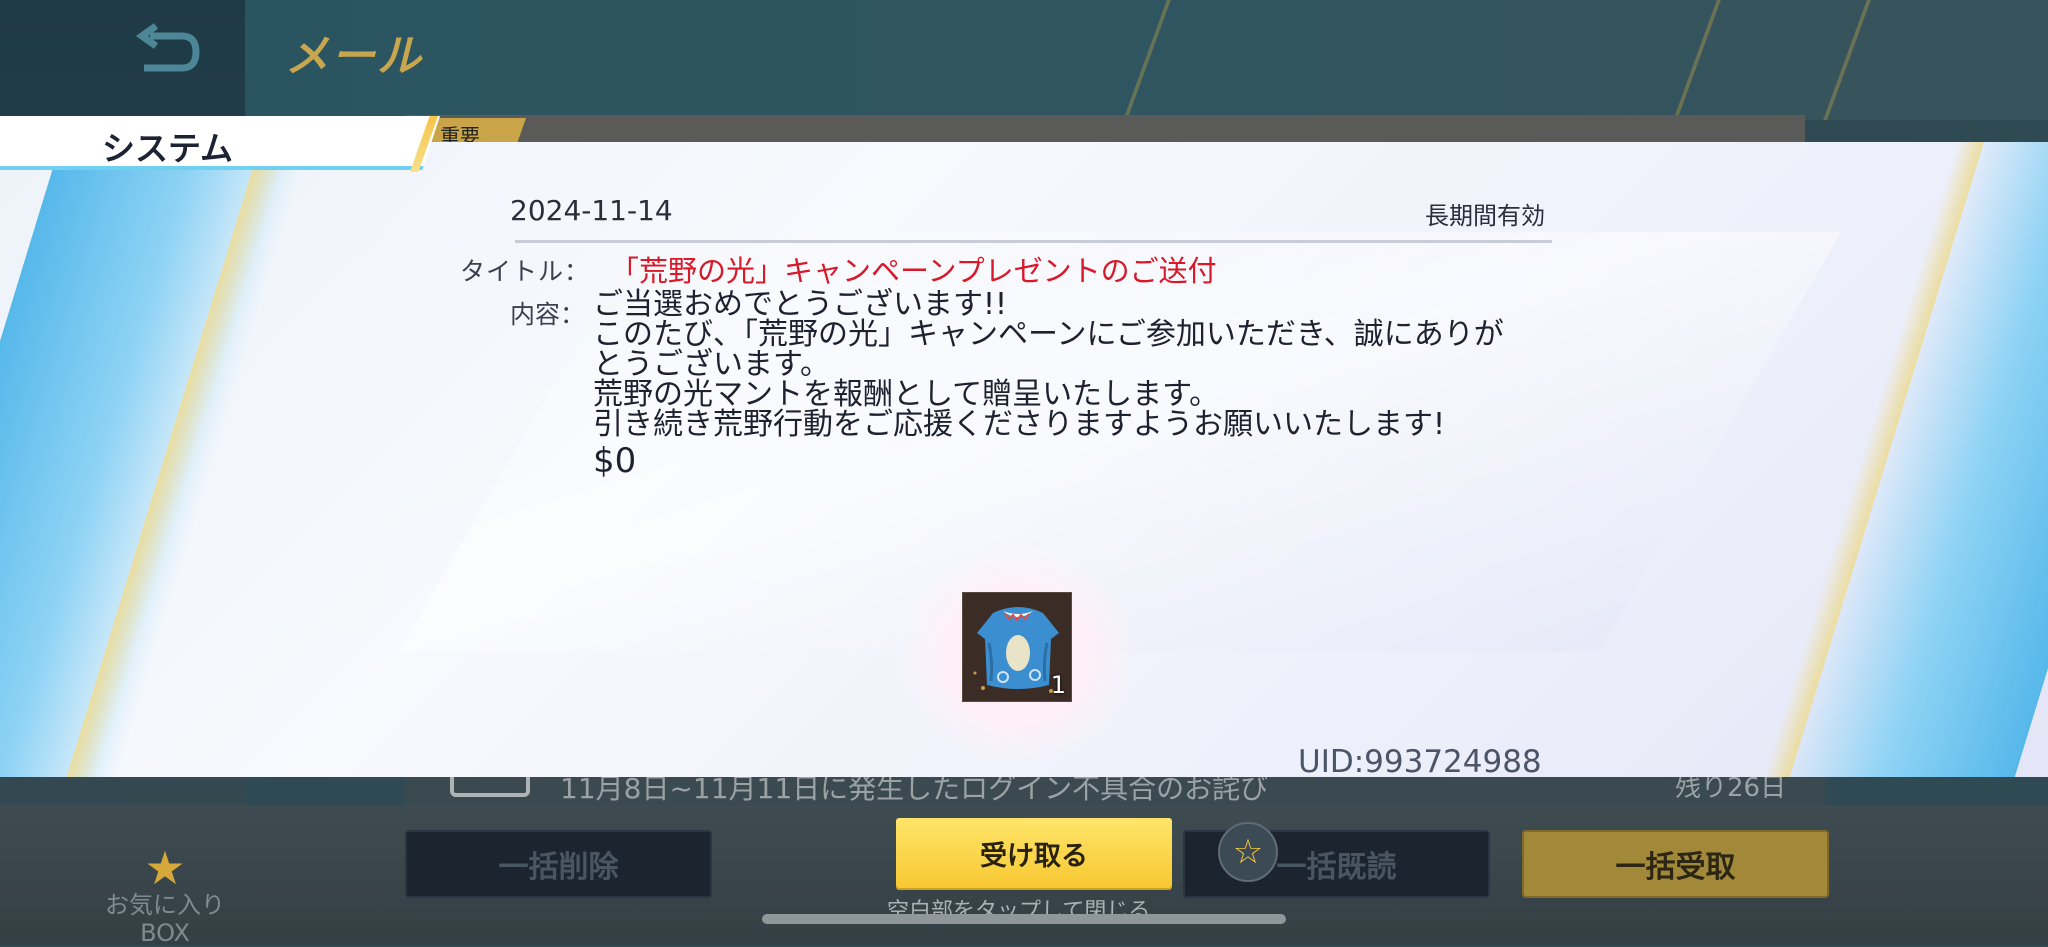 The image size is (2048, 947). Describe the element at coordinates (1017, 647) in the screenshot. I see `reward-item: 1` at that location.